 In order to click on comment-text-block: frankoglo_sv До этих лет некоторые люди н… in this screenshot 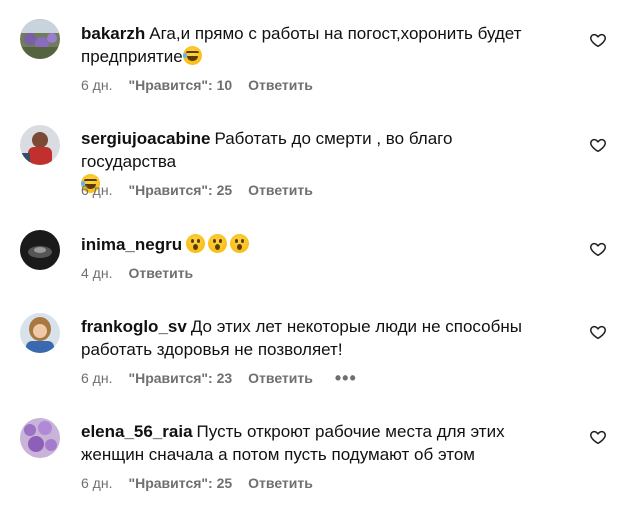, I will do `click(316, 338)`.